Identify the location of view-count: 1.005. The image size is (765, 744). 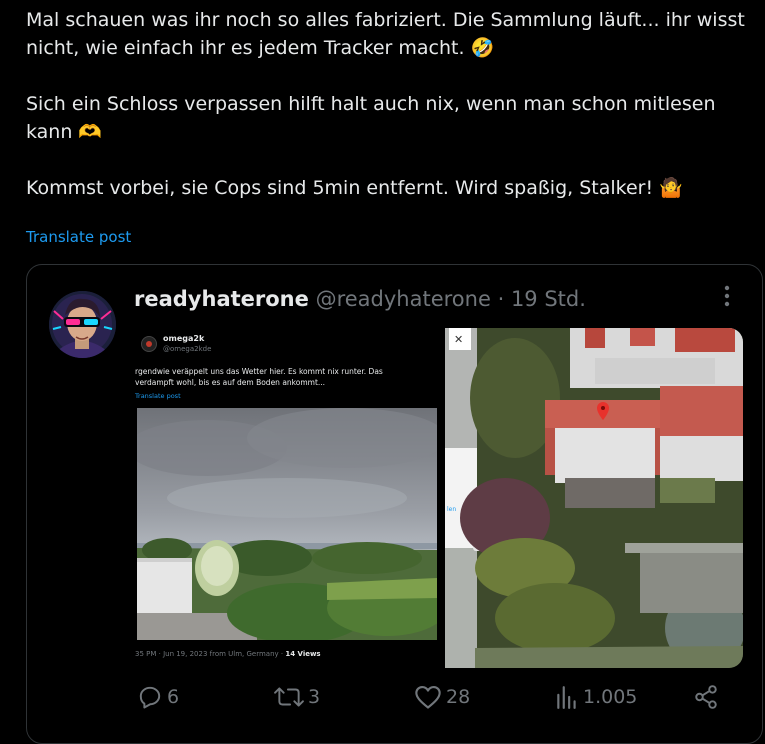
(610, 697).